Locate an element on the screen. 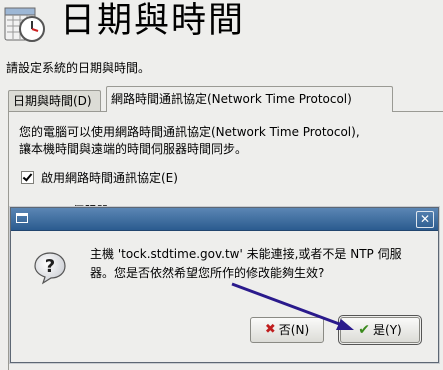 The height and width of the screenshot is (370, 443). question-icon: ? is located at coordinates (50, 268).